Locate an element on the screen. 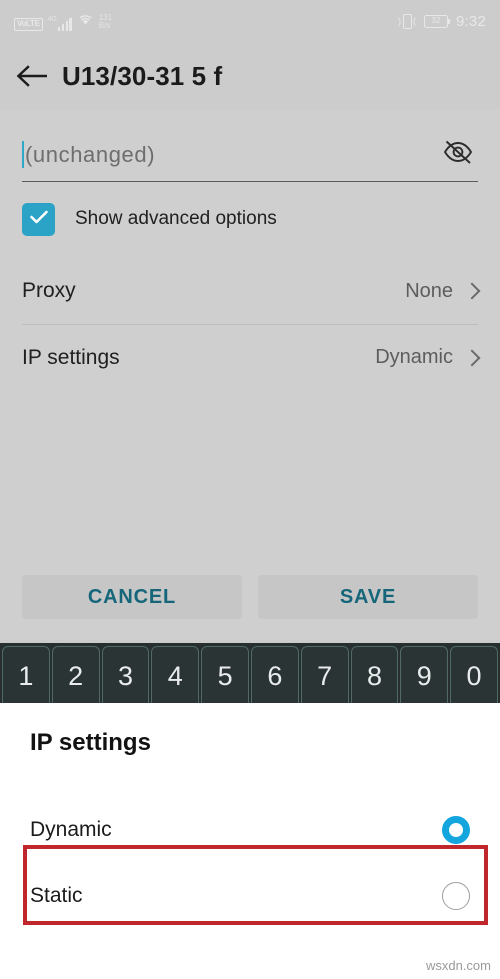  key-6: 6 is located at coordinates (274, 675).